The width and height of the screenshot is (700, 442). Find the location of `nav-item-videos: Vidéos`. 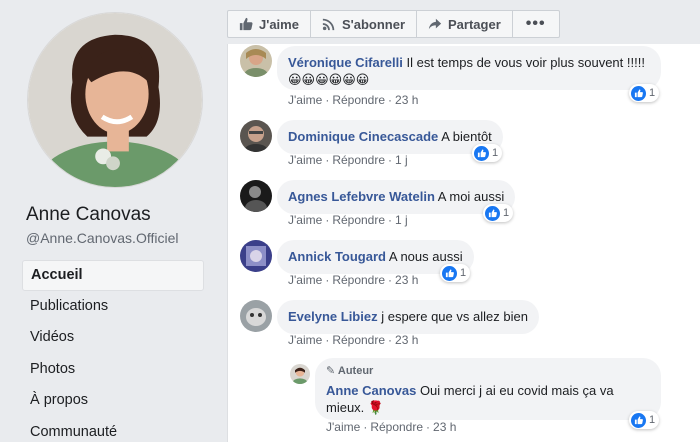

nav-item-videos: Vidéos is located at coordinates (113, 338).